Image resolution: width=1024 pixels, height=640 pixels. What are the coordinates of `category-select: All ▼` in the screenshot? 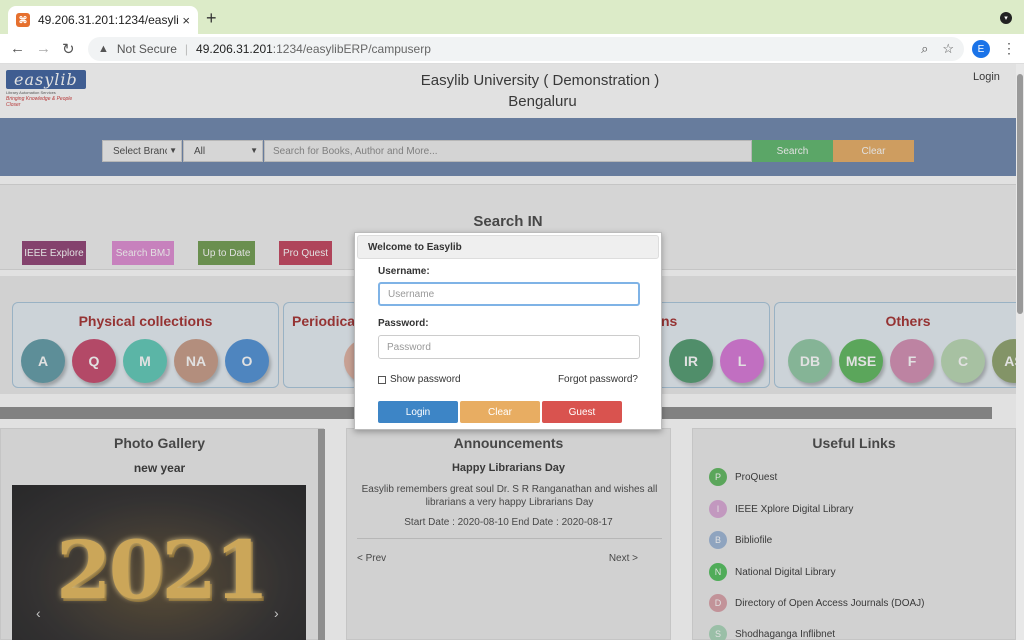 It's located at (223, 151).